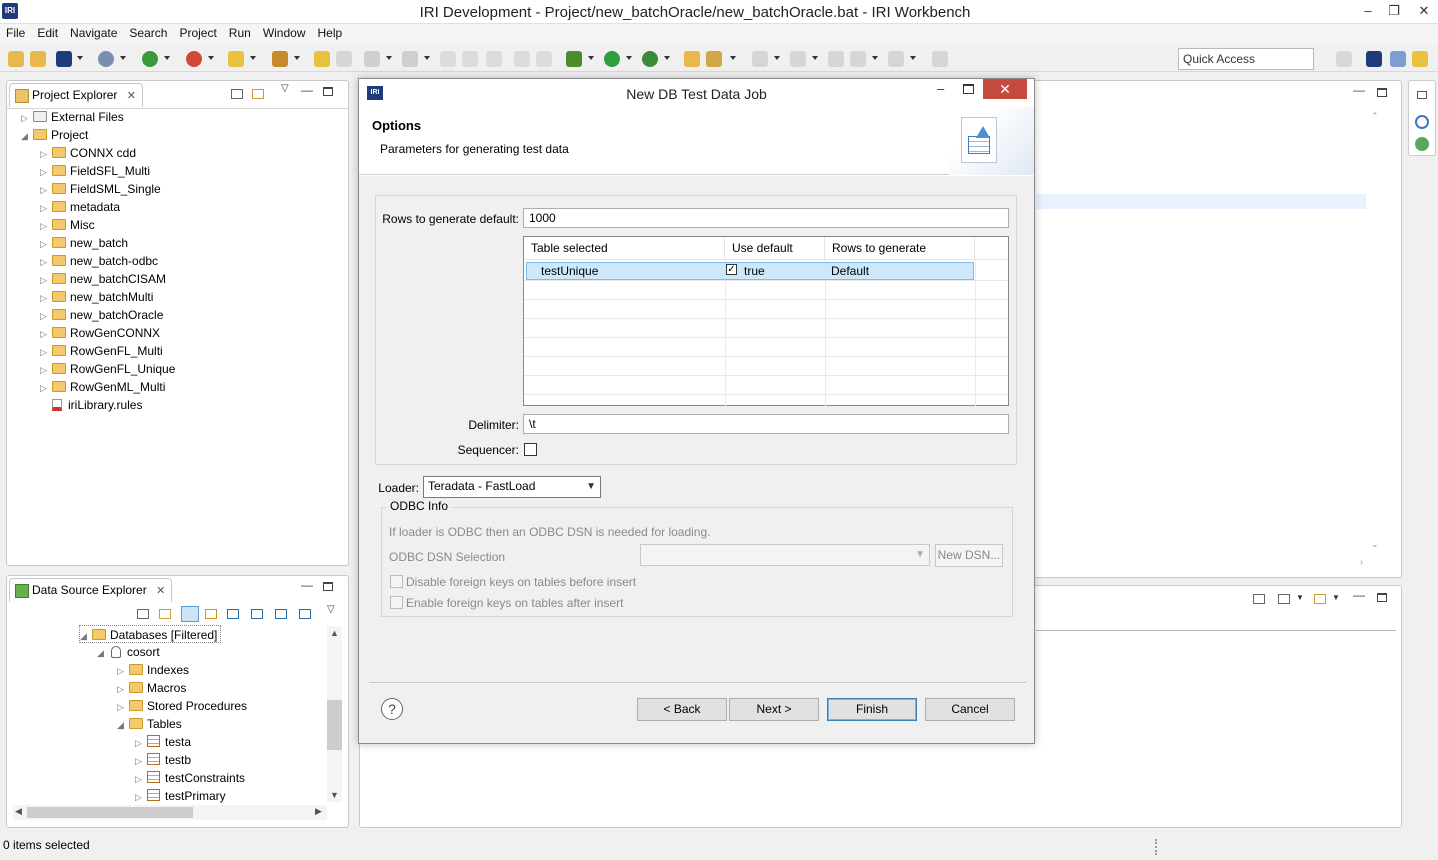 The height and width of the screenshot is (860, 1438). Describe the element at coordinates (410, 59) in the screenshot. I see `new-wizard-icon` at that location.